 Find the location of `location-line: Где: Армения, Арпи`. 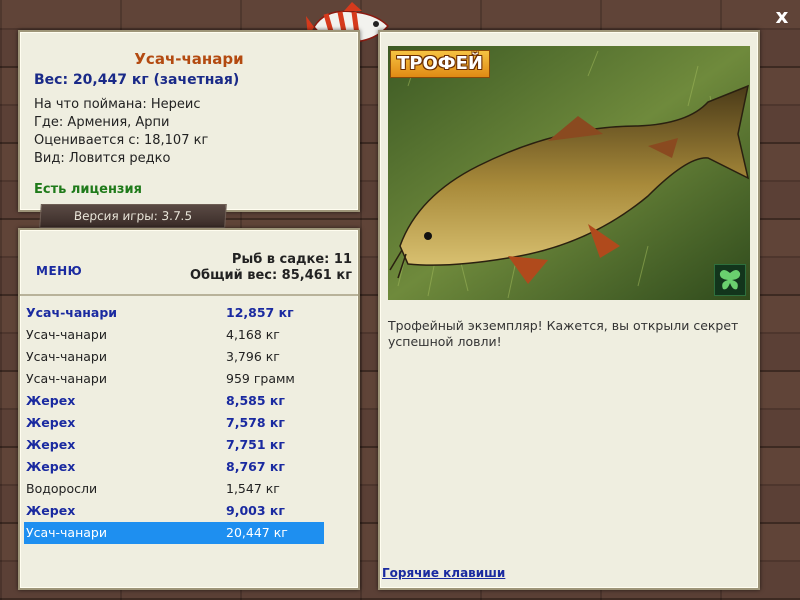

location-line: Где: Армения, Арпи is located at coordinates (102, 122).